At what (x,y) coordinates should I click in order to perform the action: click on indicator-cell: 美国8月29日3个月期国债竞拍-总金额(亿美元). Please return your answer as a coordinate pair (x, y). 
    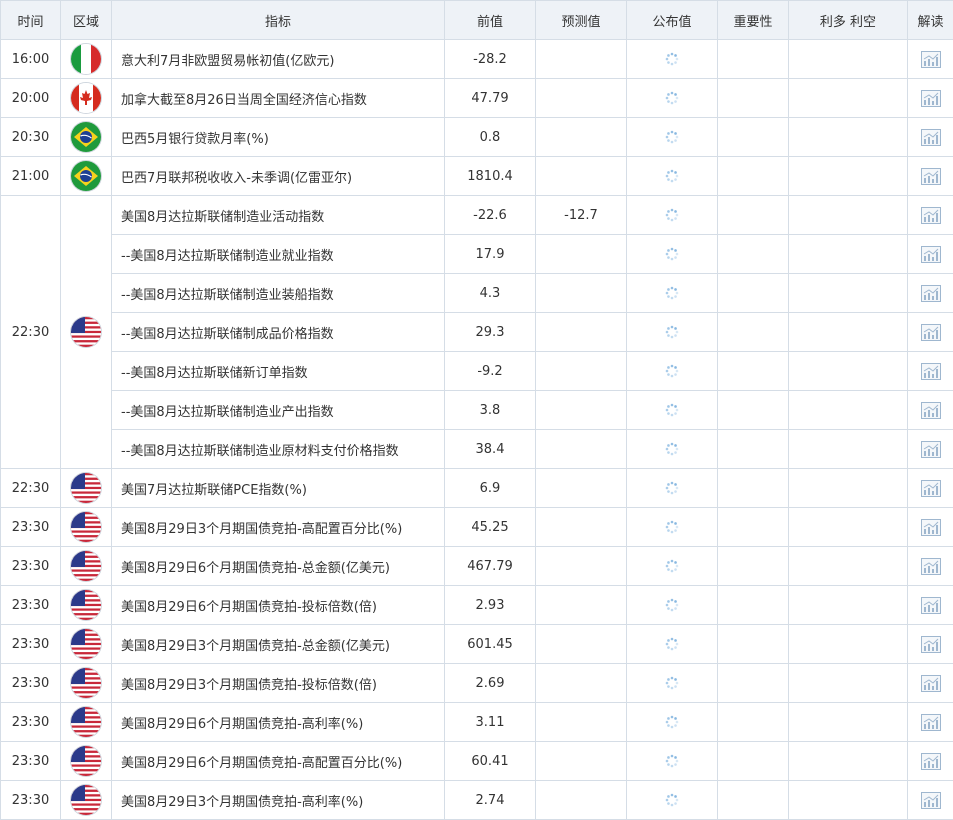
    Looking at the image, I should click on (278, 644).